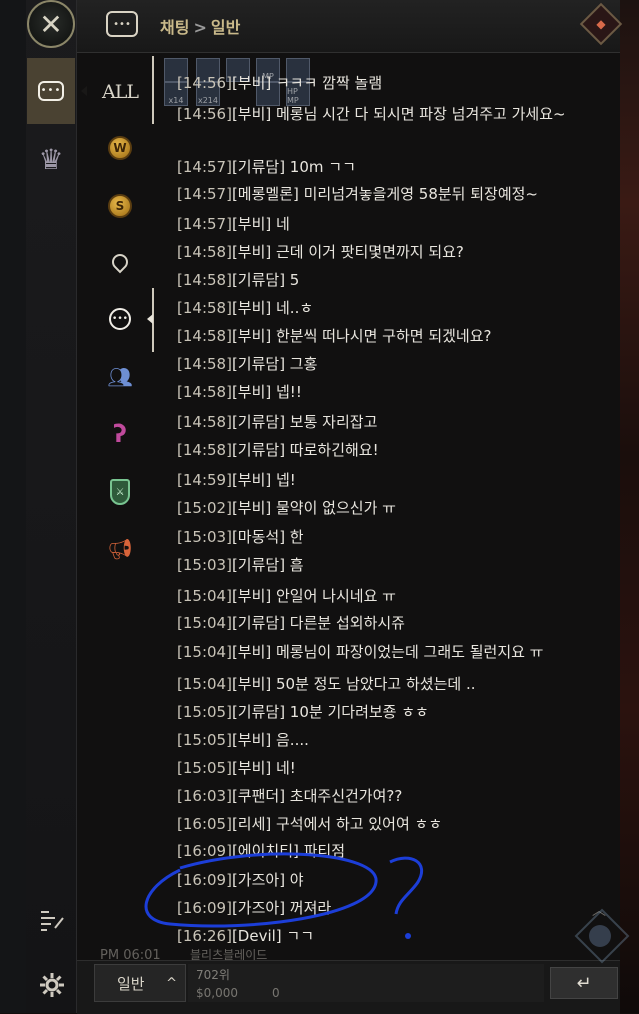 The width and height of the screenshot is (639, 1014). What do you see at coordinates (320, 252) in the screenshot?
I see `chat-message: [14:58][부비] 근데 이거 팟티몇면까지 되요?` at bounding box center [320, 252].